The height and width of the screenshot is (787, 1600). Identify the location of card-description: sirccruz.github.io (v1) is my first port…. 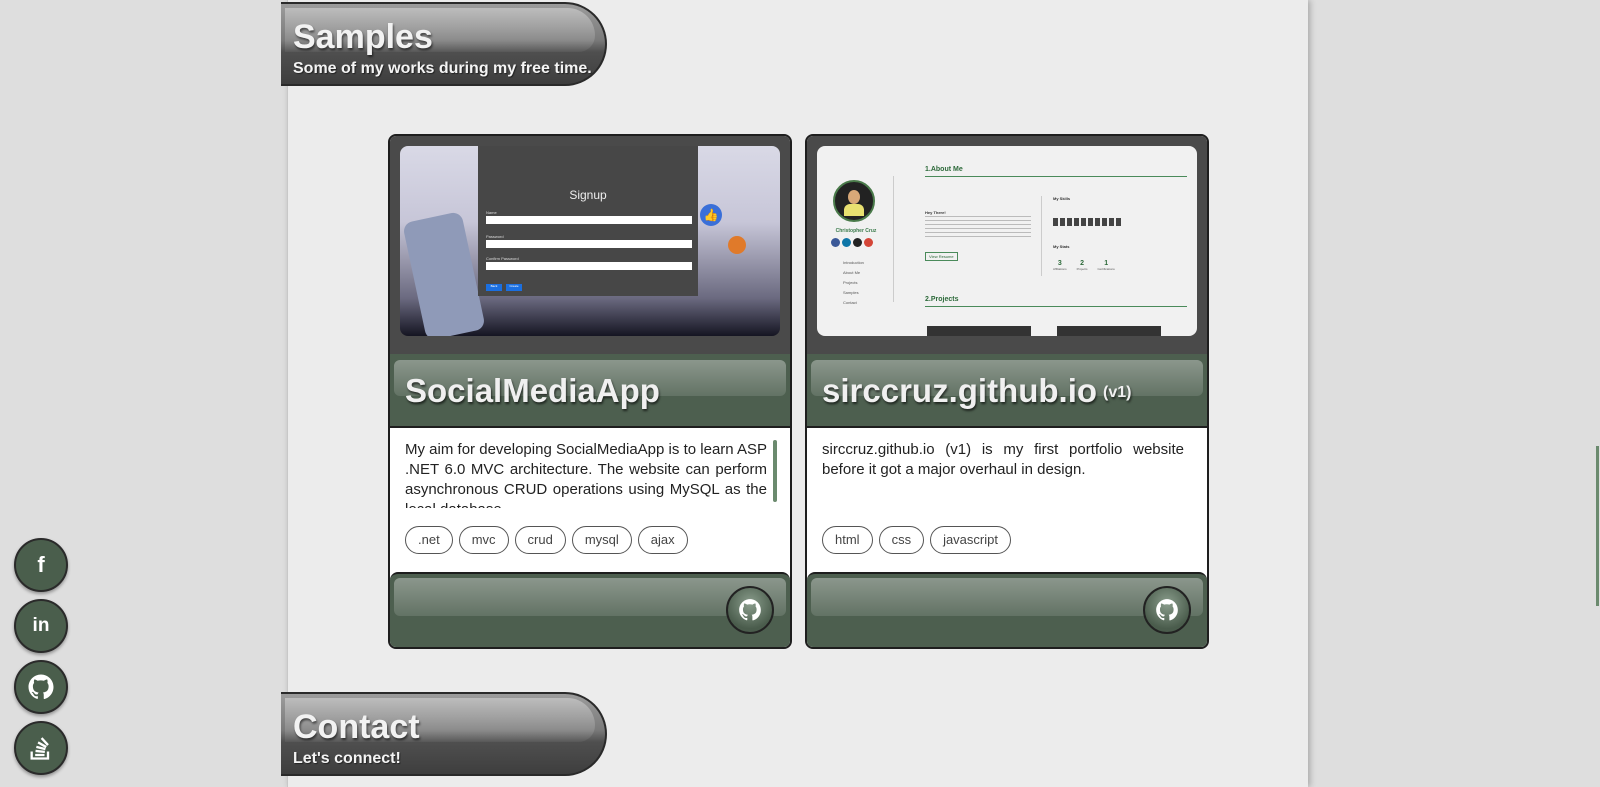
(1003, 459).